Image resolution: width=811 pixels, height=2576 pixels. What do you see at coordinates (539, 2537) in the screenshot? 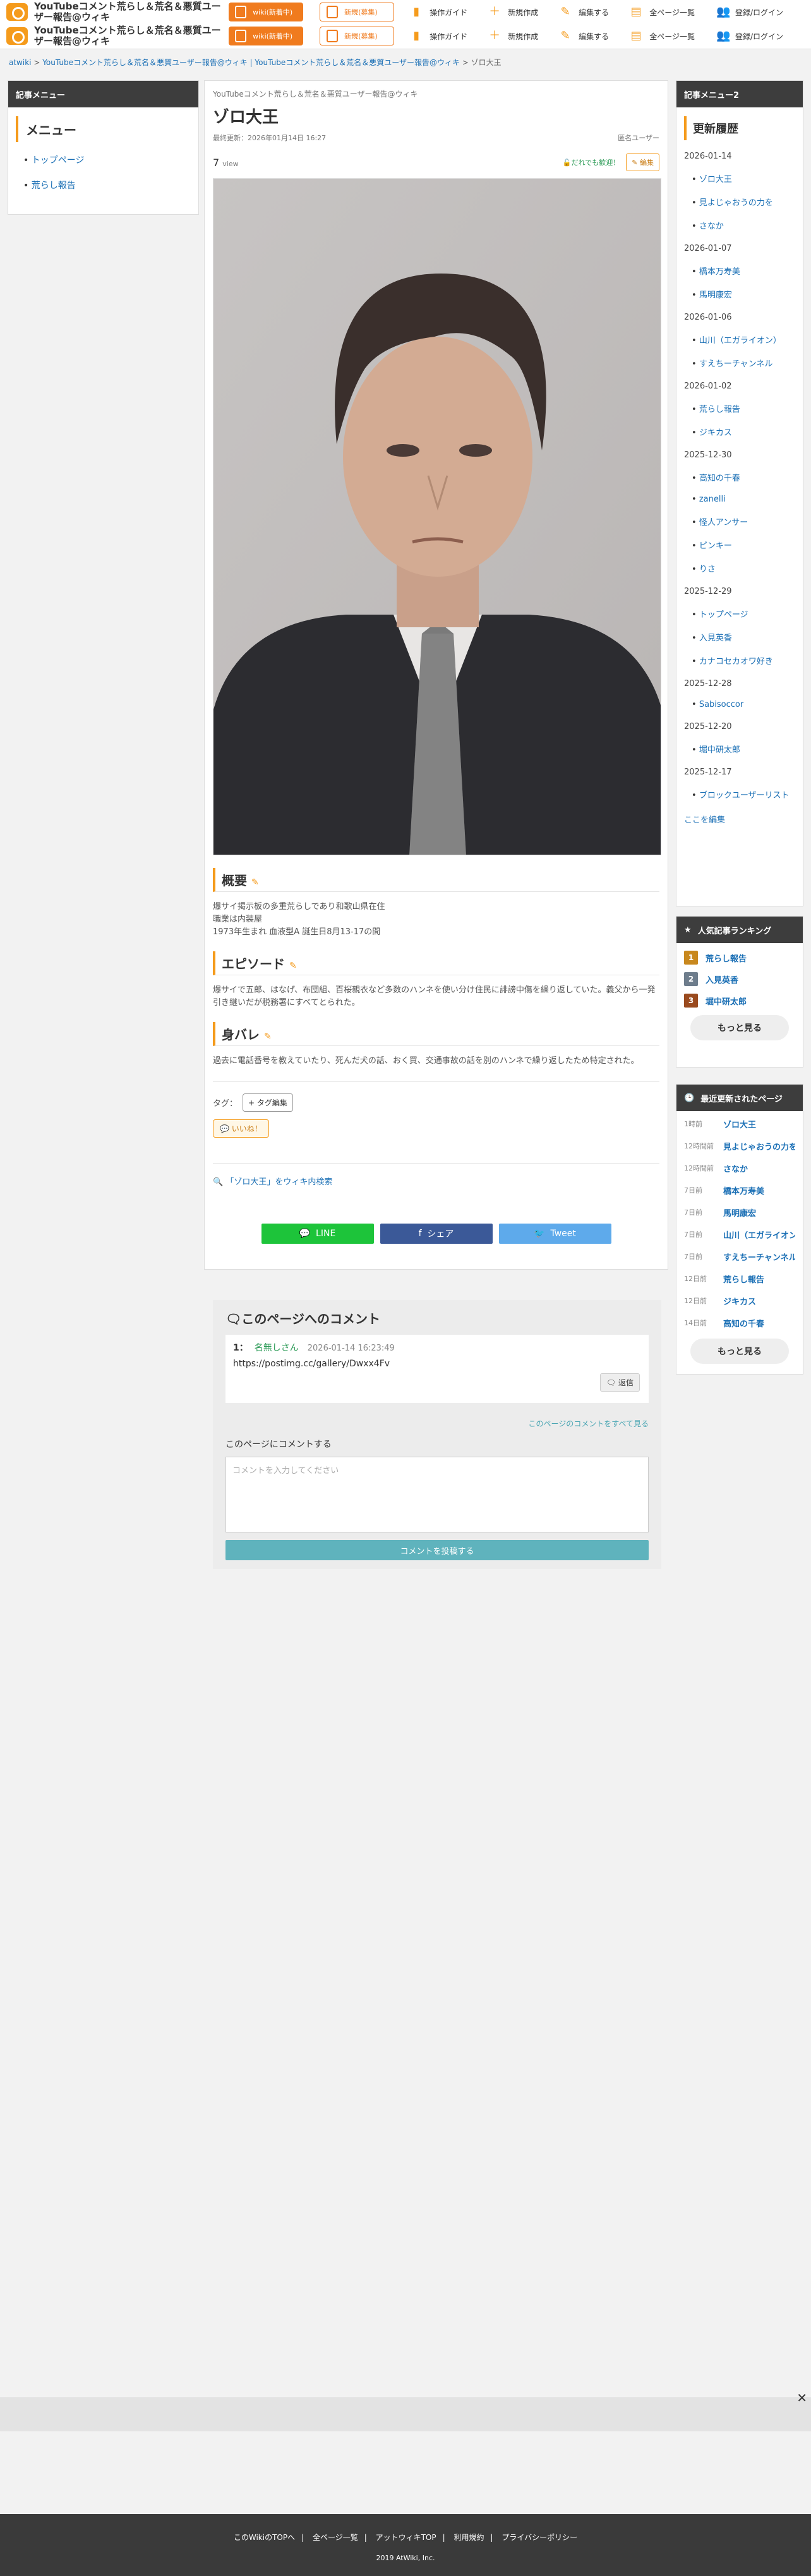
I see `footer-link: プライバシーポリシー` at bounding box center [539, 2537].